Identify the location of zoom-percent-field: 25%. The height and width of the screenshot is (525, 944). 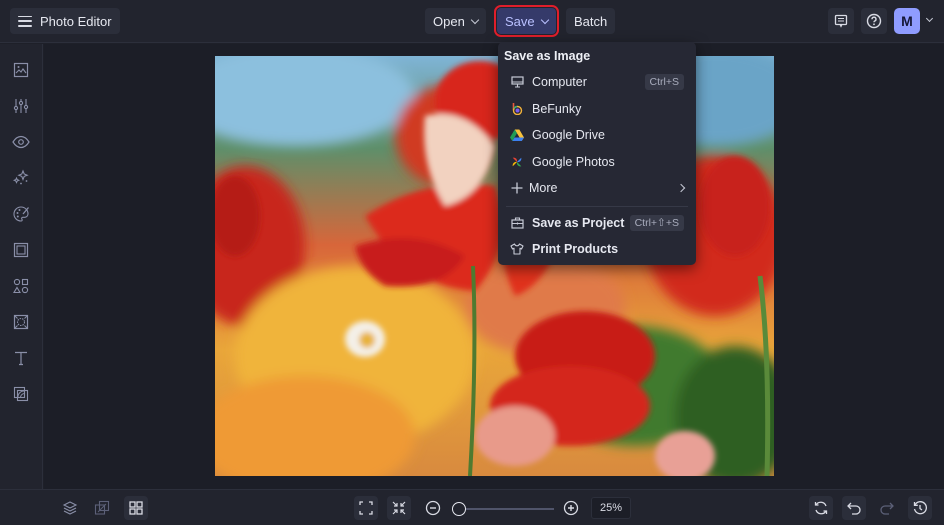
(611, 508).